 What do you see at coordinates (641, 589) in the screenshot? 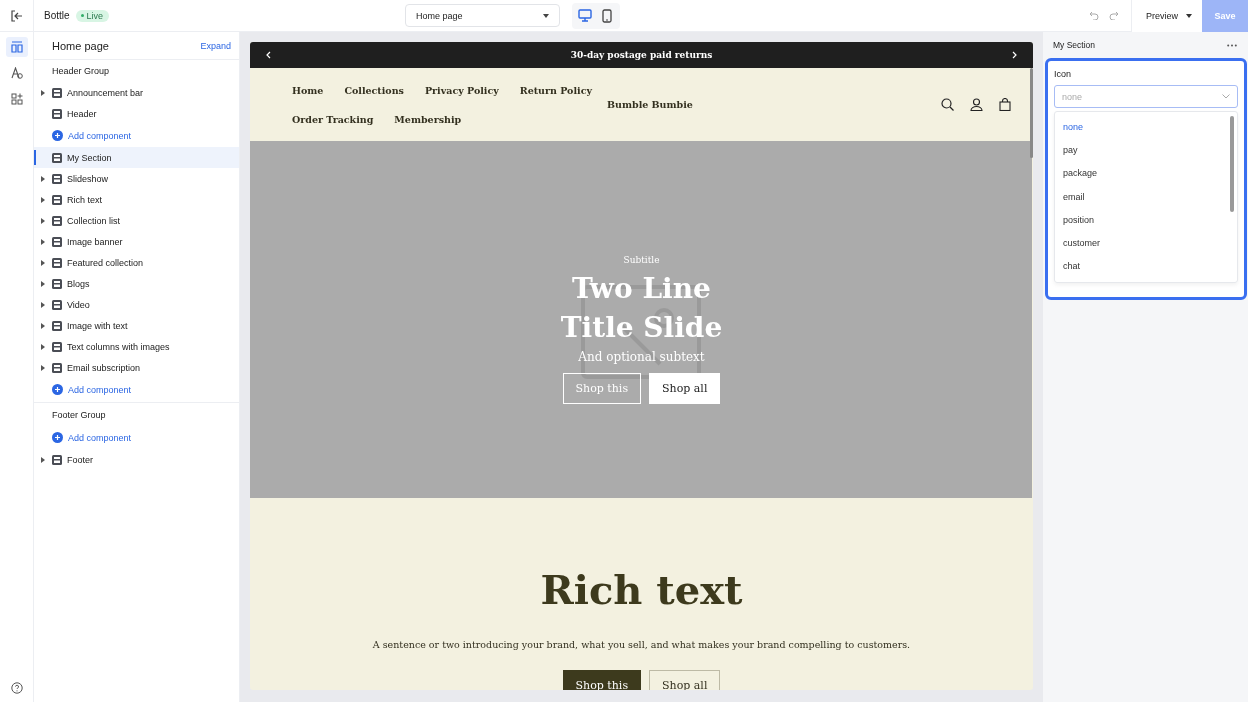
I see `rich-text-title: Rich text` at bounding box center [641, 589].